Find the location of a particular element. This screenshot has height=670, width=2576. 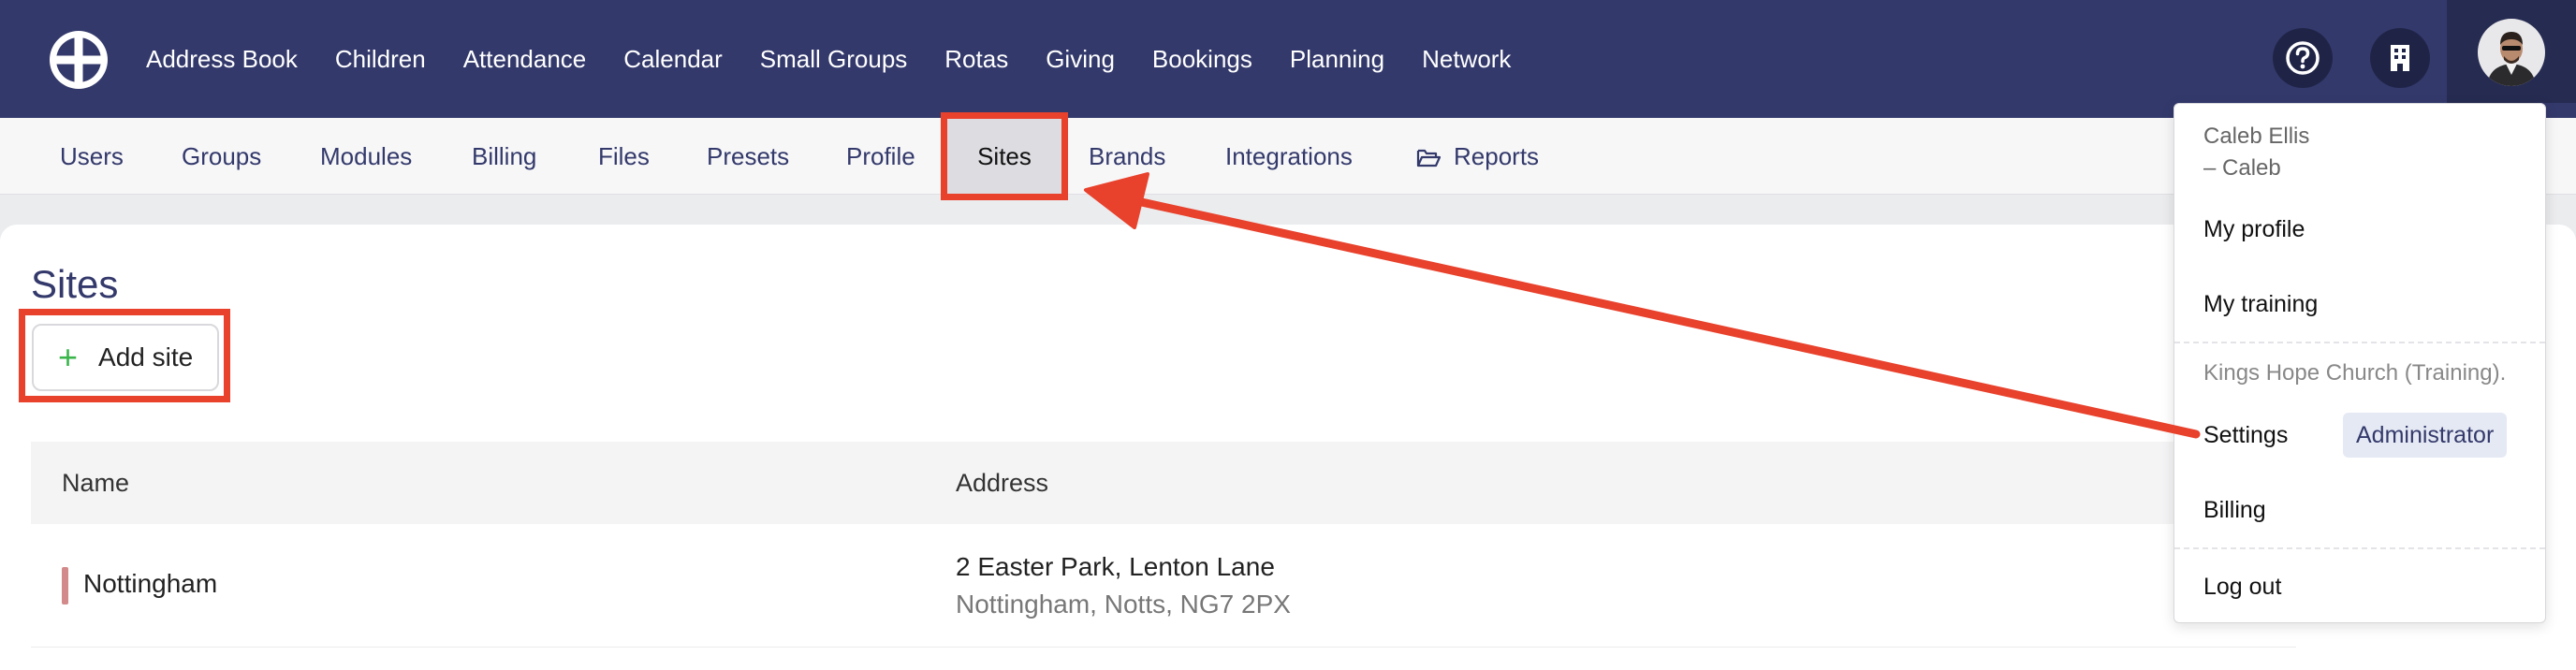

tab-profile: Profile is located at coordinates (880, 156).